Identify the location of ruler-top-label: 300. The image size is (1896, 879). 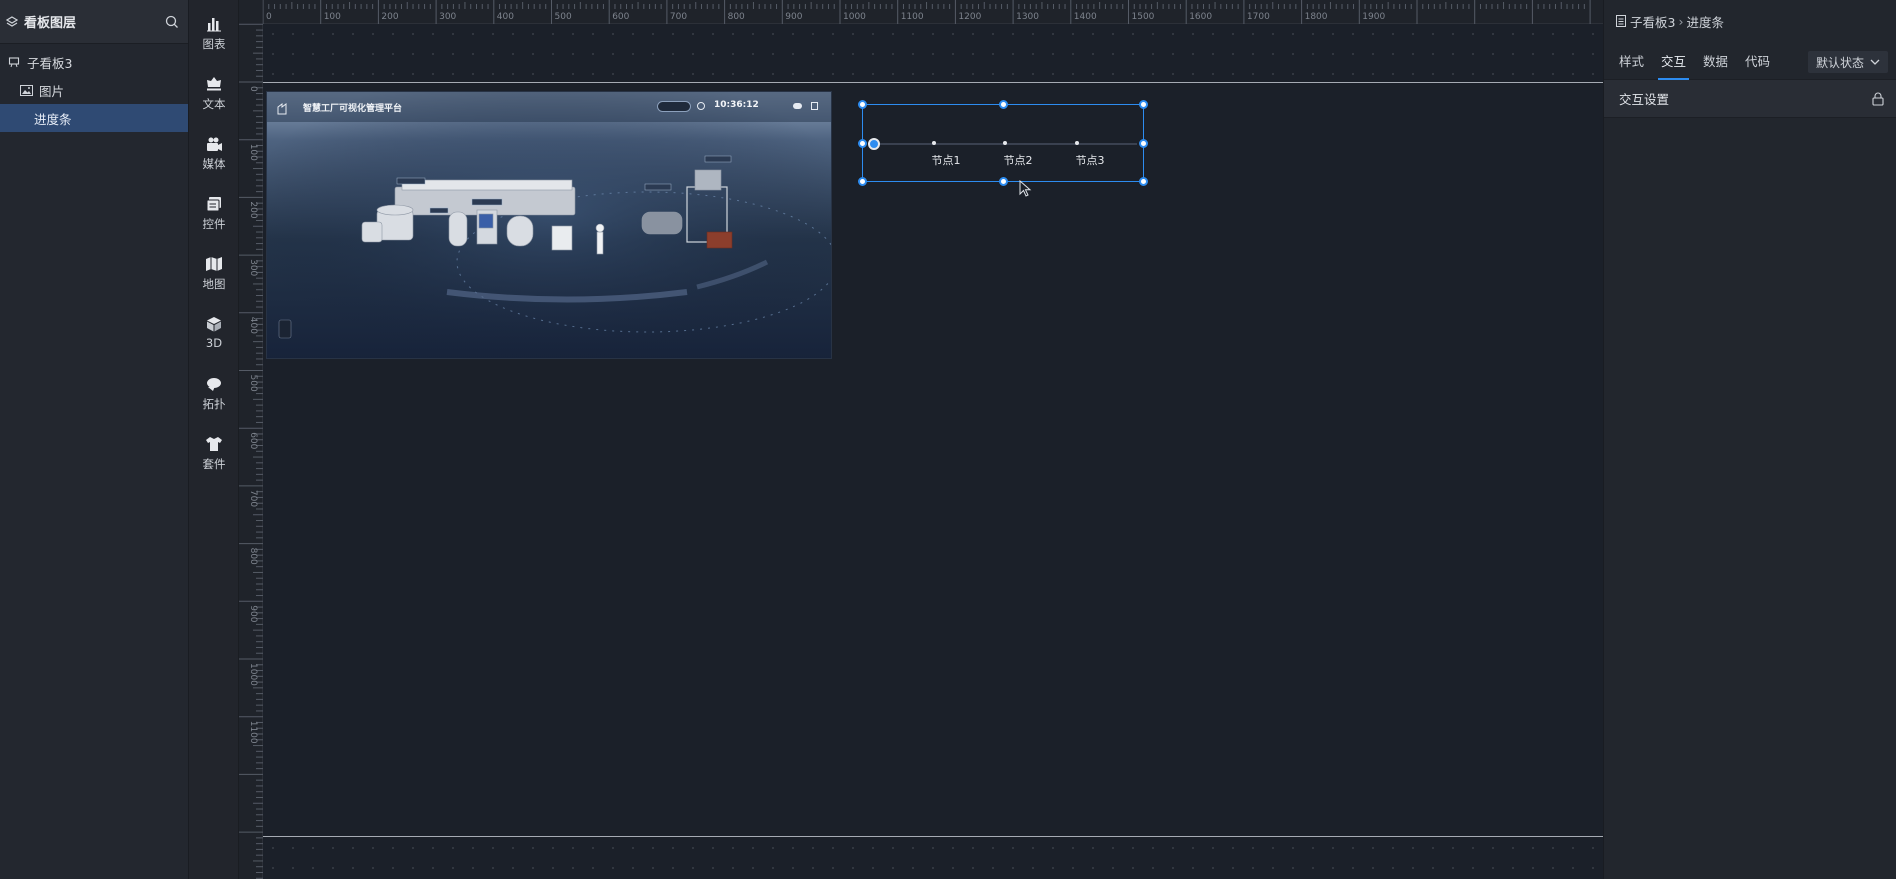
(447, 17).